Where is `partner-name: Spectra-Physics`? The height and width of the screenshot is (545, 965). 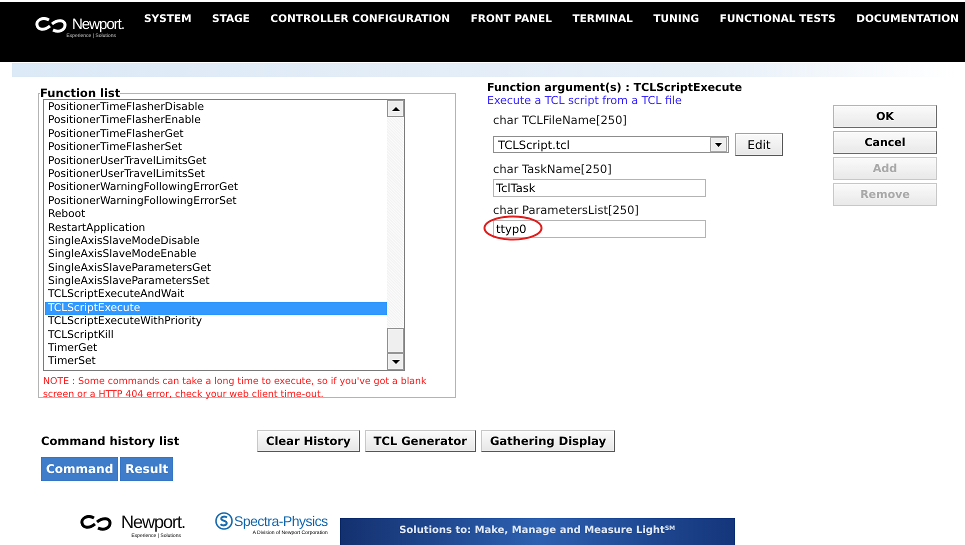 partner-name: Spectra-Physics is located at coordinates (281, 521).